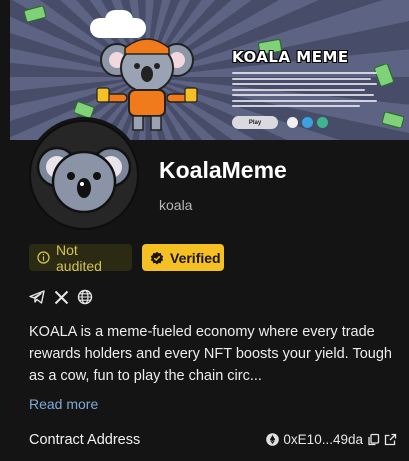 This screenshot has width=409, height=461. I want to click on telegram-icon, so click(37, 297).